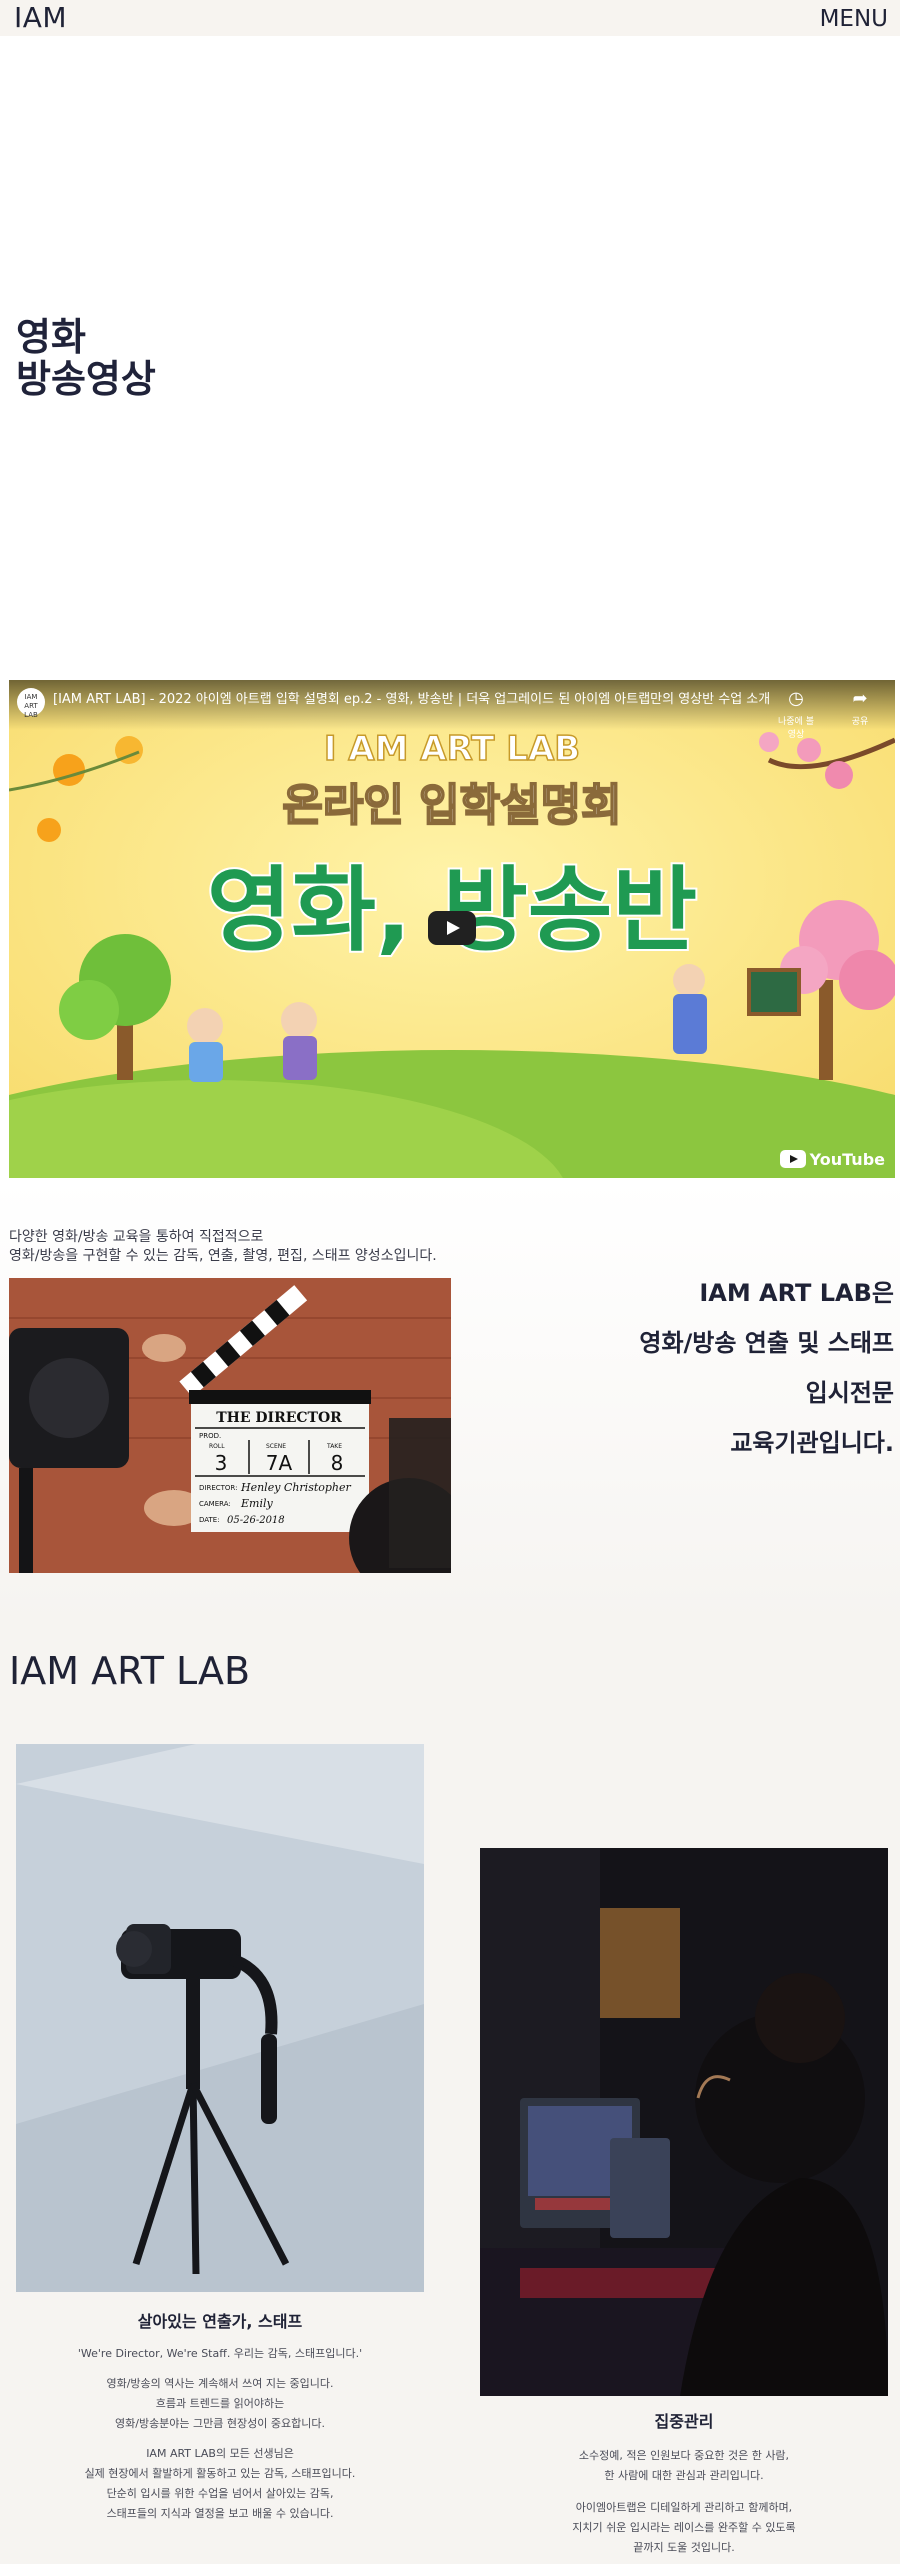 This screenshot has width=900, height=2564. Describe the element at coordinates (684, 2507) in the screenshot. I see `card2-p2-line1: 아이엠아트랩은 디테일하게 관리하고 함께하며,` at that location.